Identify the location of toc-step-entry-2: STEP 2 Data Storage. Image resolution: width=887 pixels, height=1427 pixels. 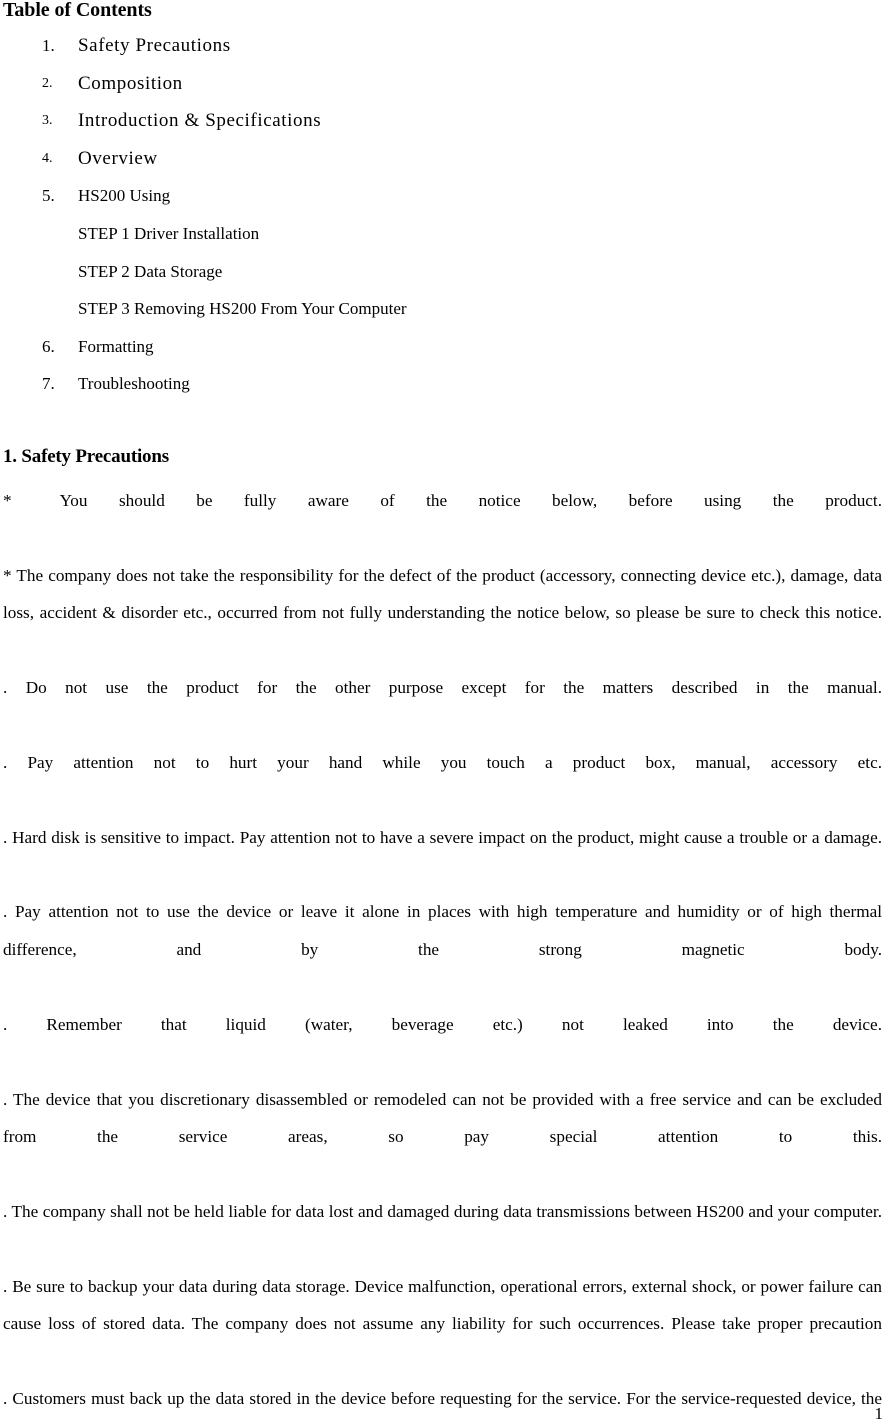
(440, 272).